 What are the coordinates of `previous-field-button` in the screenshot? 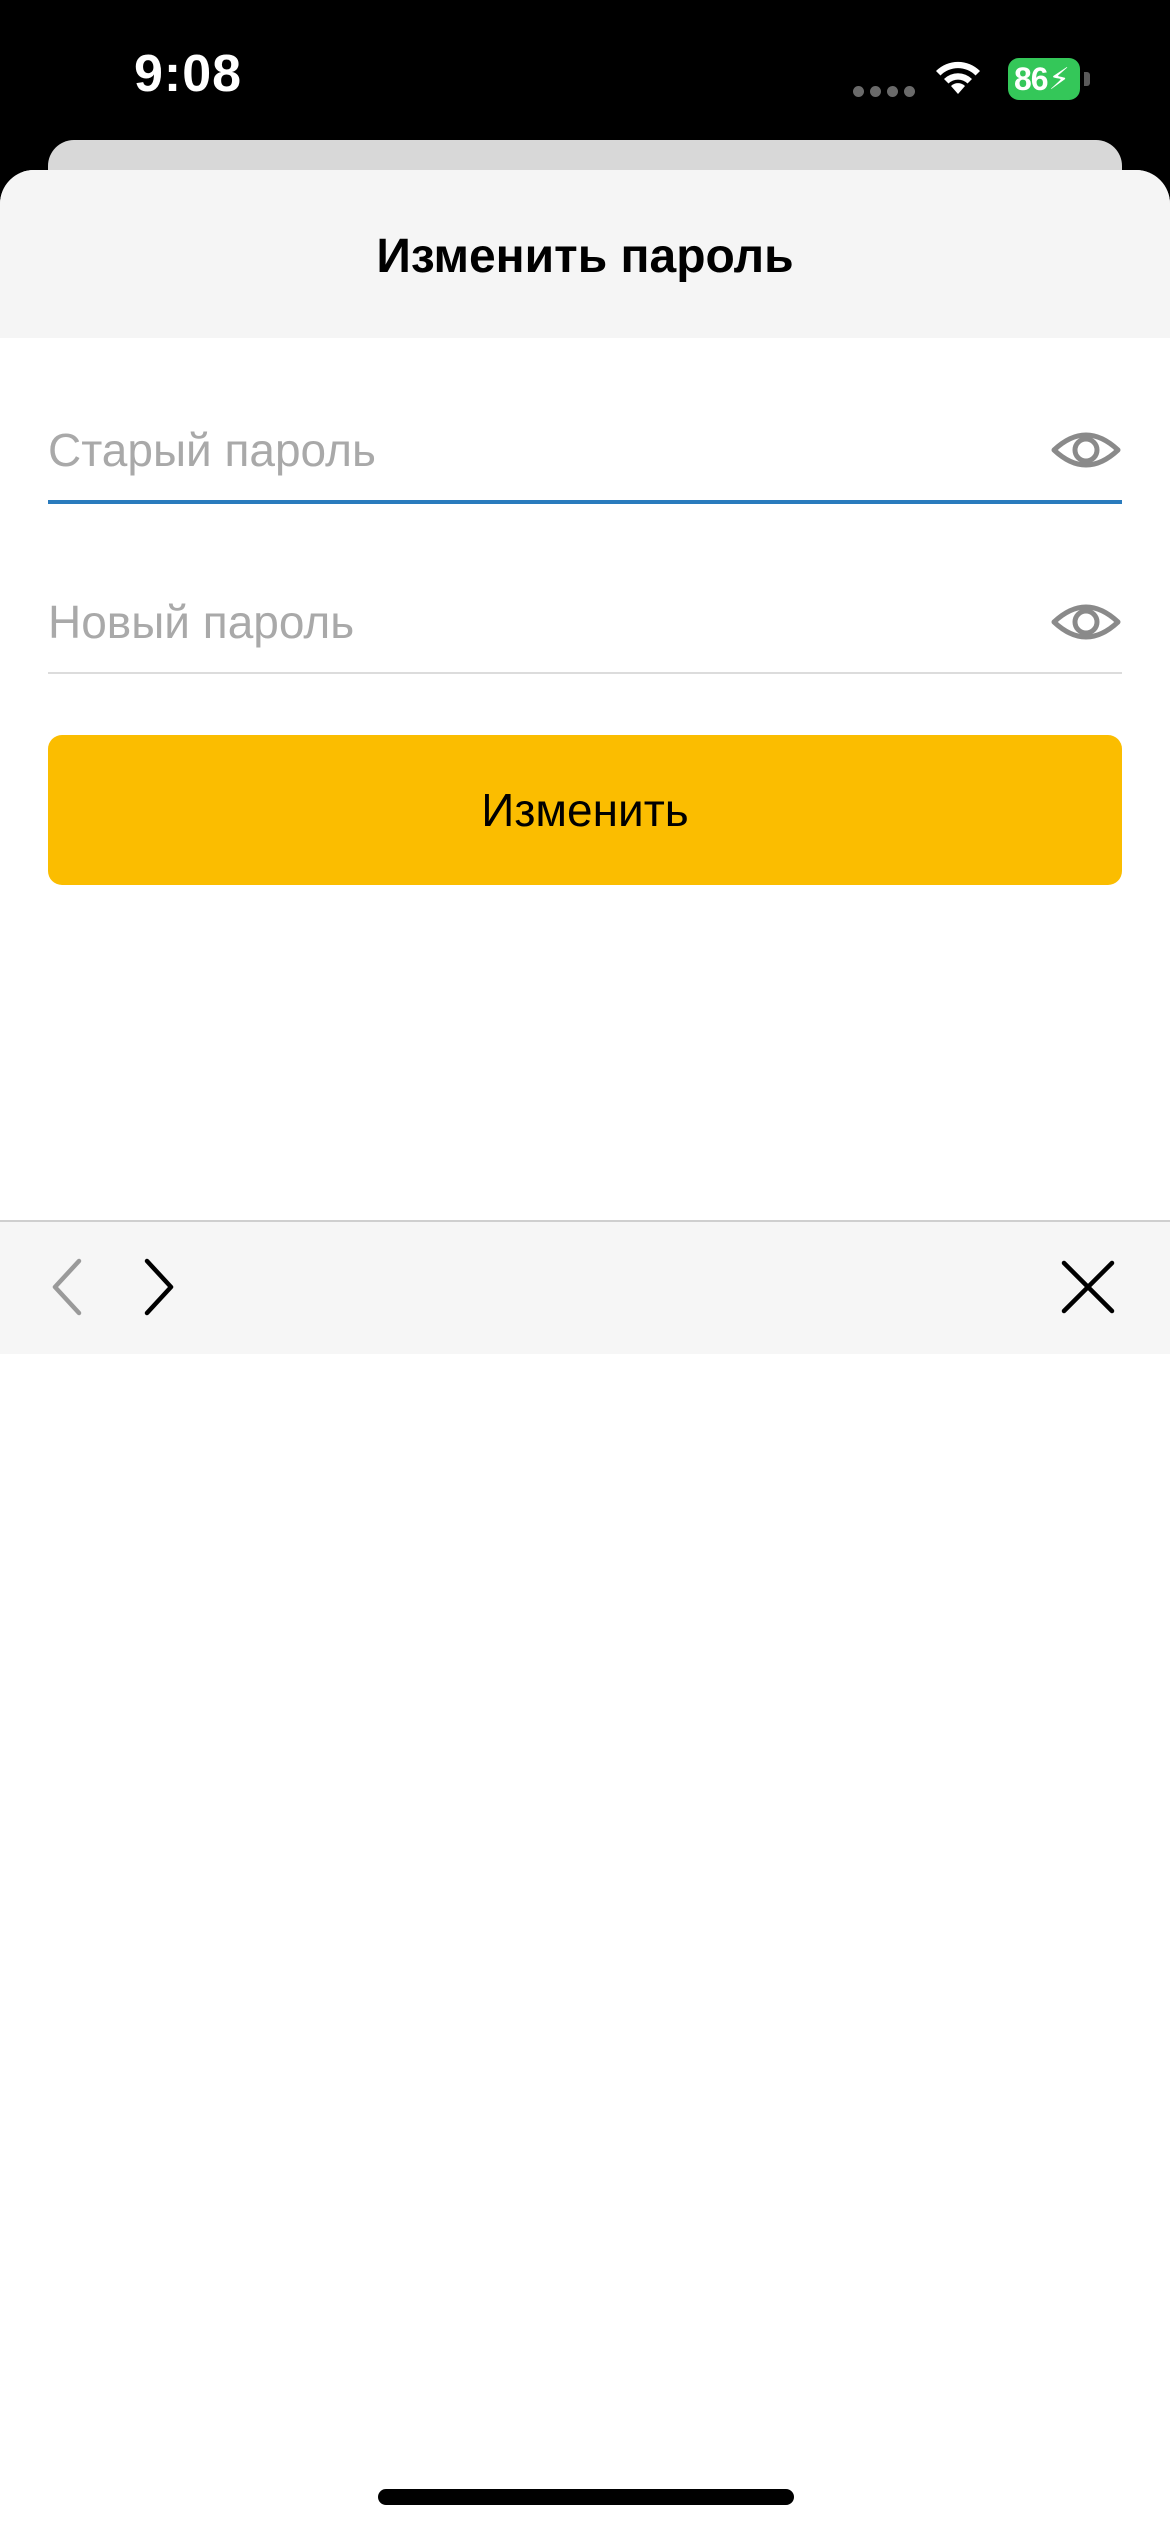 It's located at (67, 1287).